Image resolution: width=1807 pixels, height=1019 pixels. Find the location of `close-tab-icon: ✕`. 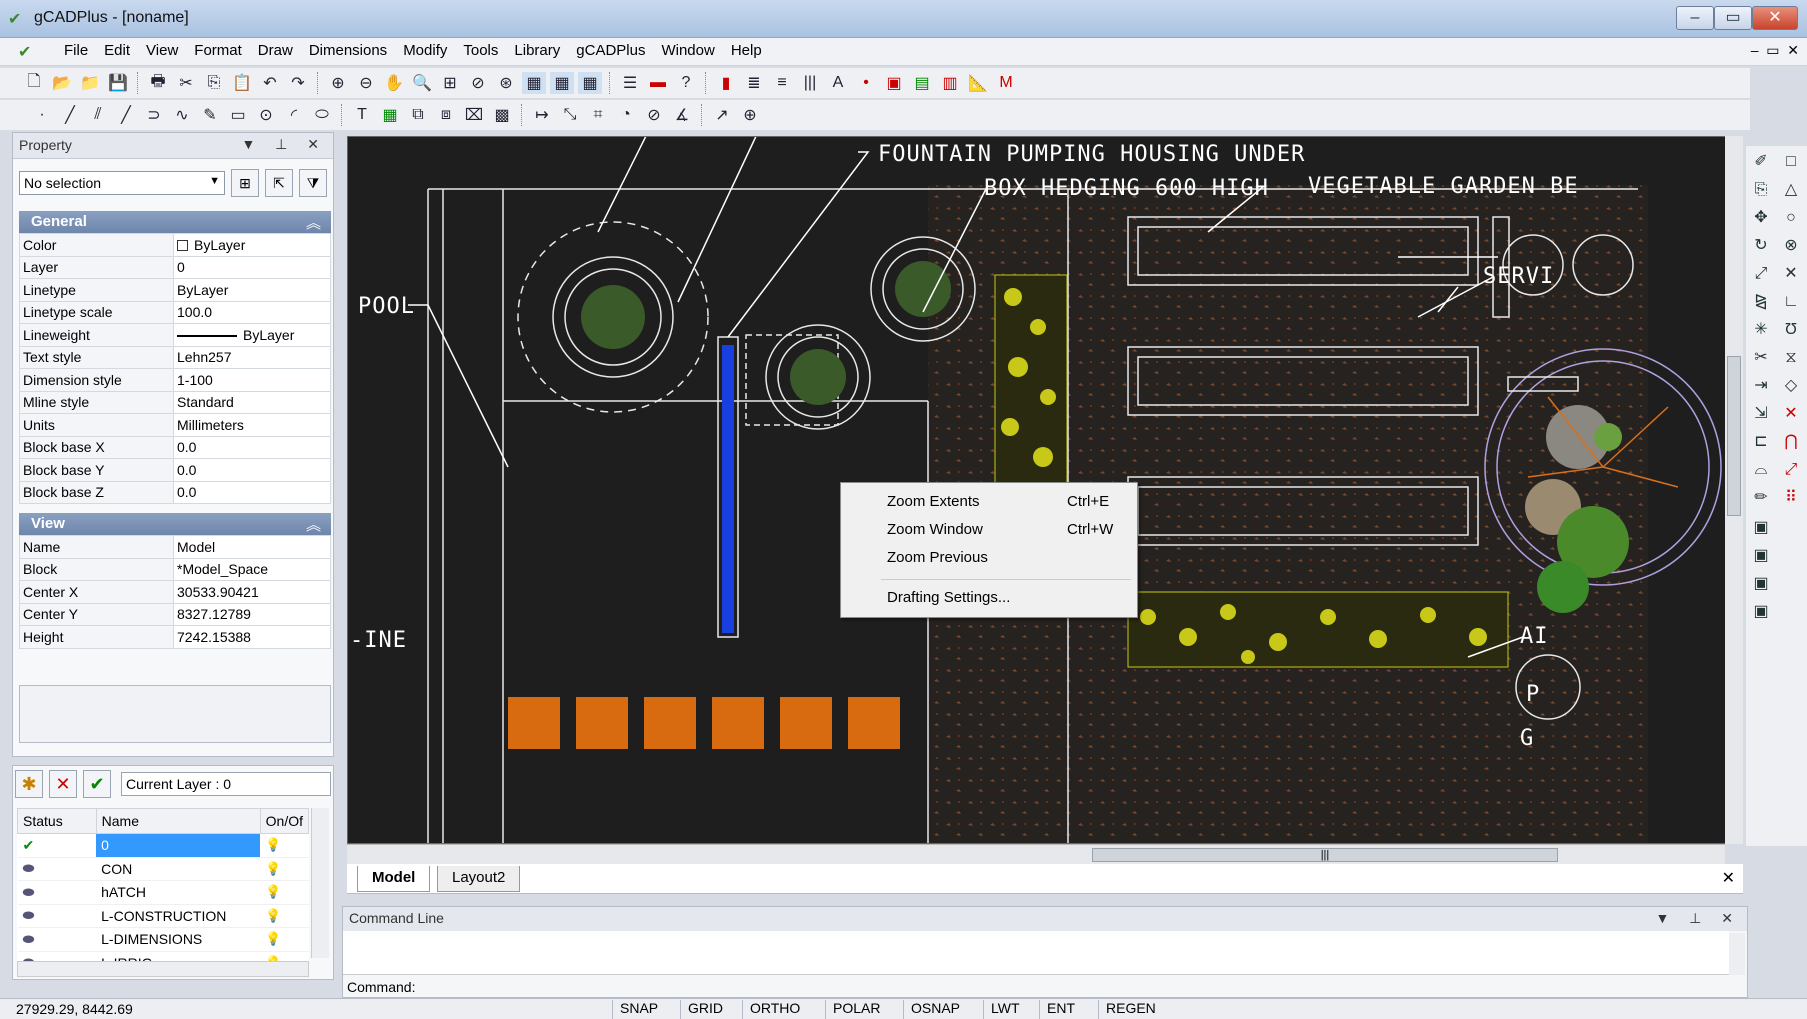

close-tab-icon: ✕ is located at coordinates (1728, 878).